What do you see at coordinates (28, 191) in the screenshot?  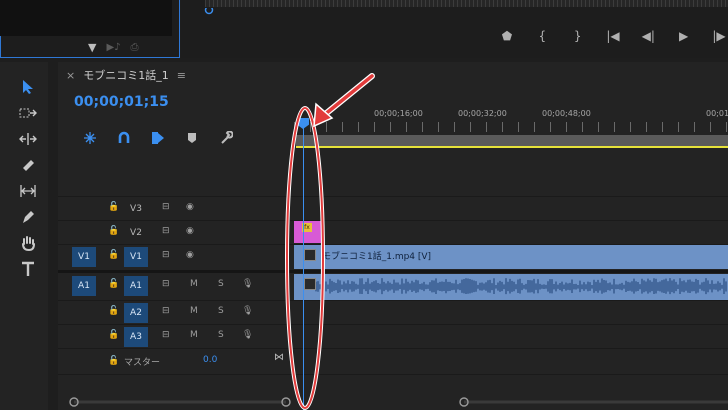 I see `slip-icon` at bounding box center [28, 191].